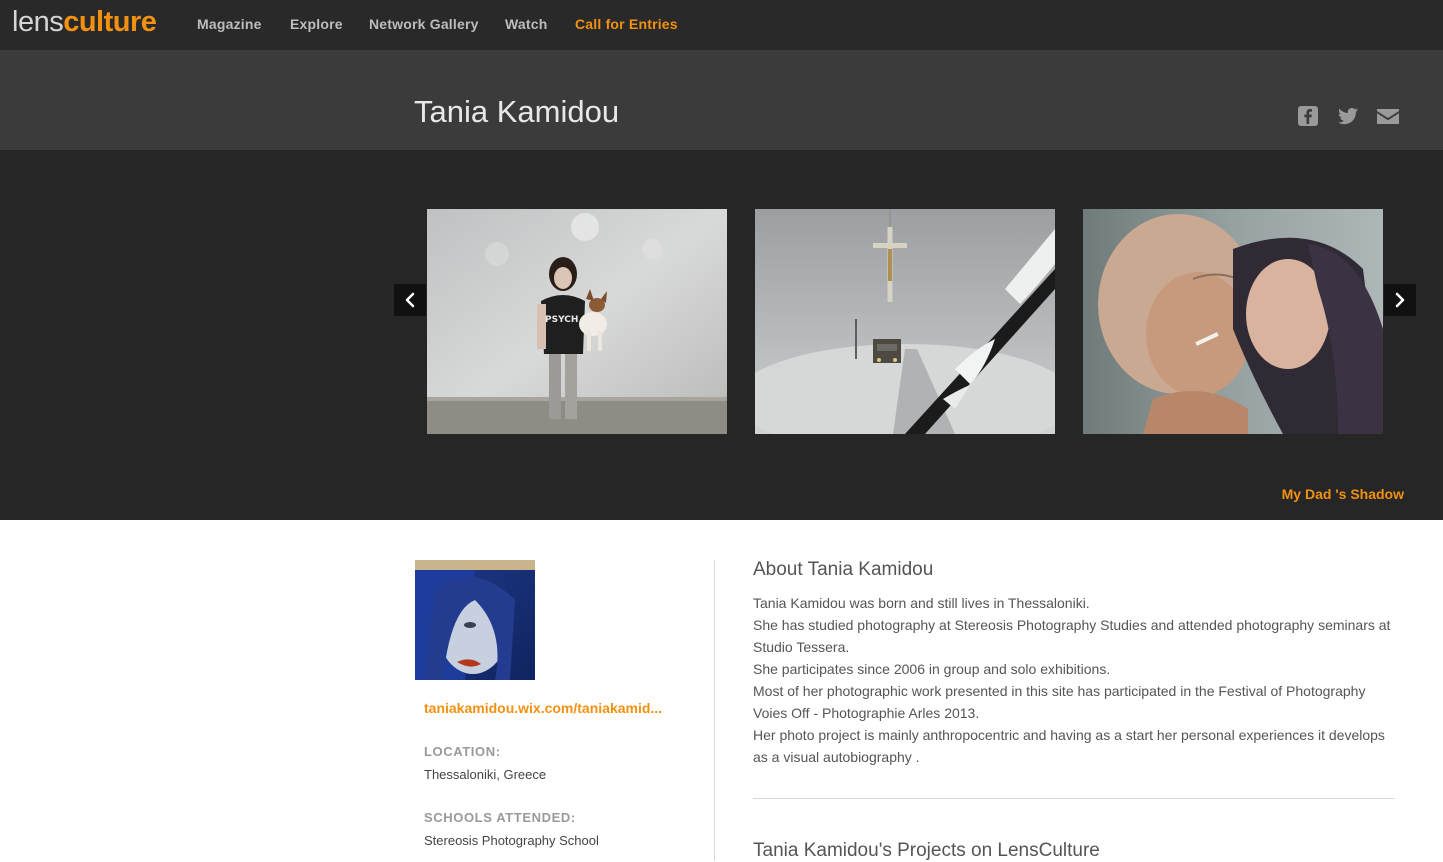  Describe the element at coordinates (511, 840) in the screenshot. I see `school-value: Stereosis Photography School` at that location.